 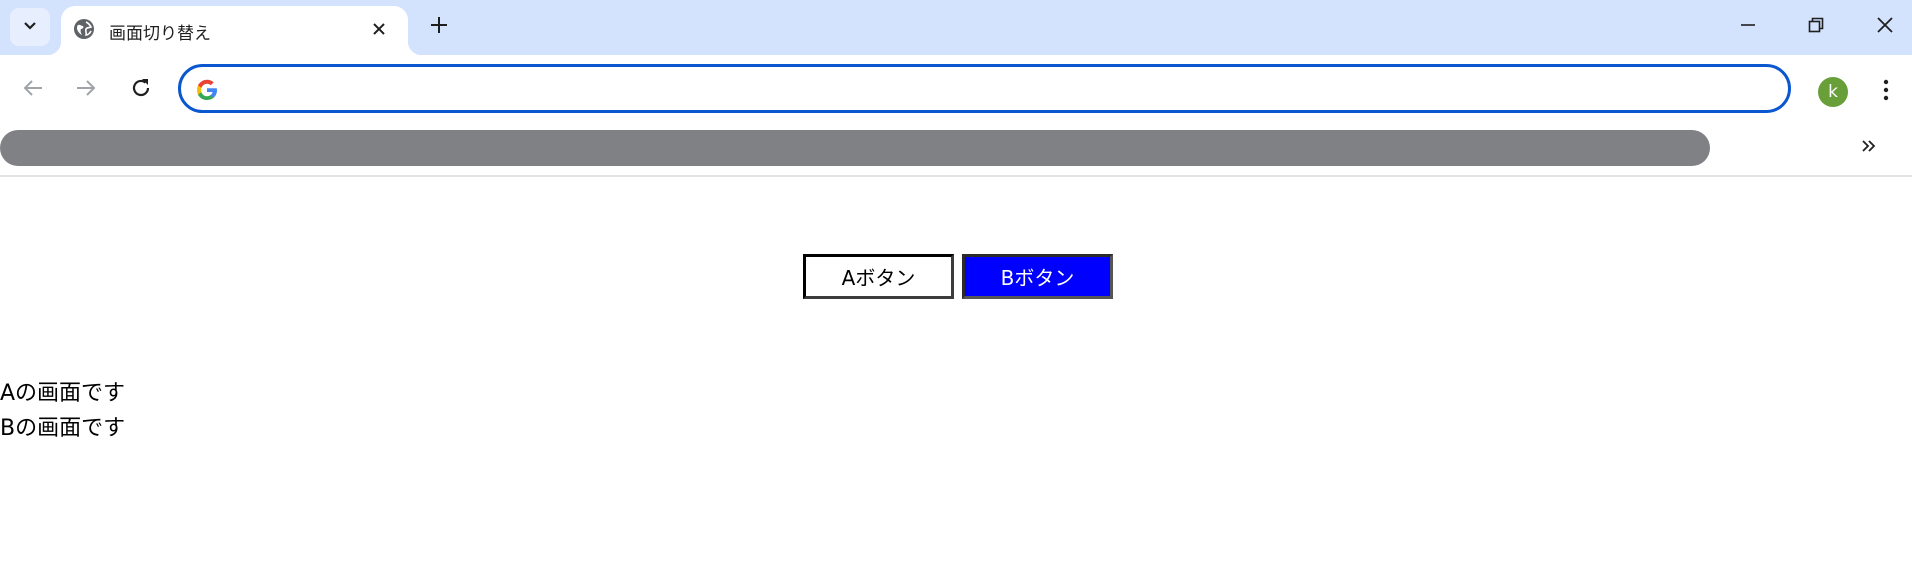 I want to click on address-input, so click(x=983, y=89).